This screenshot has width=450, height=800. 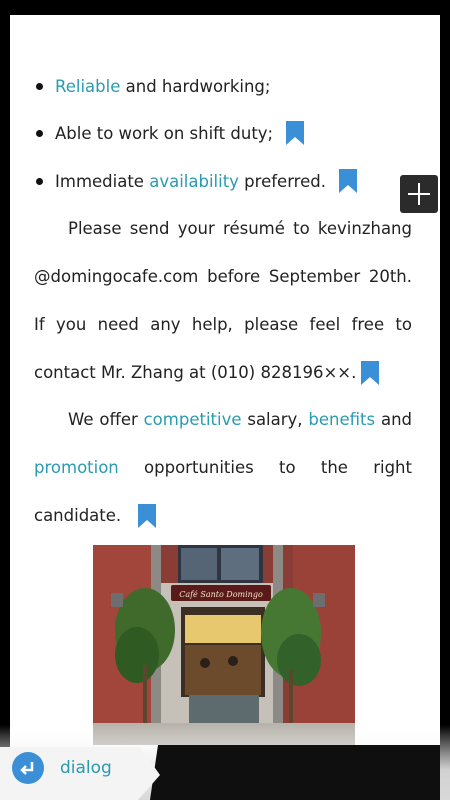 What do you see at coordinates (106, 419) in the screenshot?
I see `paragraph-text: We offer` at bounding box center [106, 419].